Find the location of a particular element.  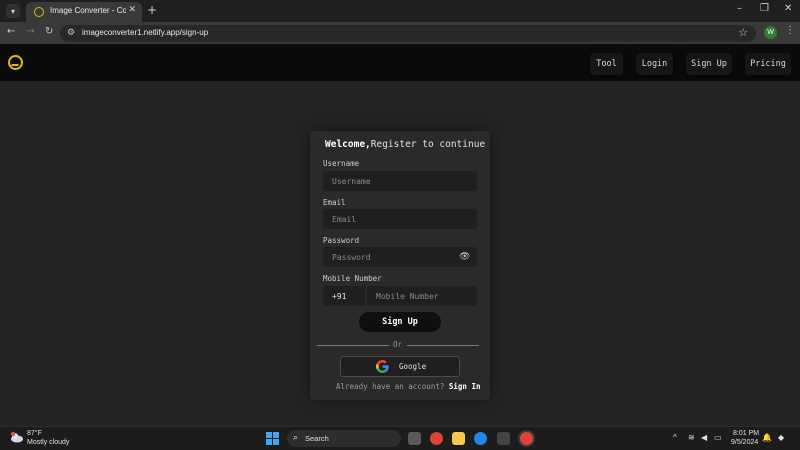

search-icon: ⌕ is located at coordinates (296, 437).